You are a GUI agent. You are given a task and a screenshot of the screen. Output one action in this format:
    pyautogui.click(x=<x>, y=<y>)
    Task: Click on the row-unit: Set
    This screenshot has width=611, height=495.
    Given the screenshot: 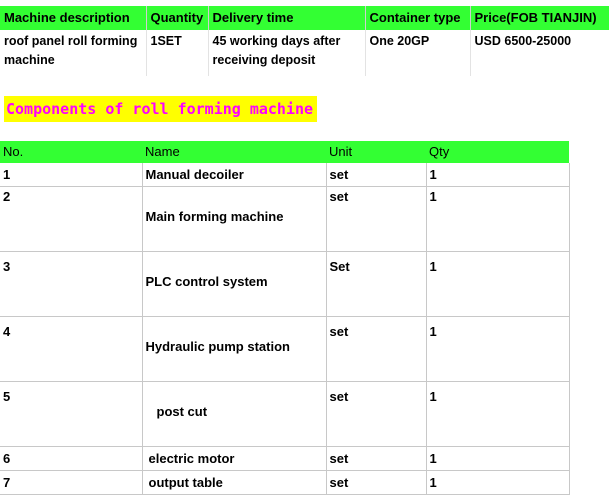 What is the action you would take?
    pyautogui.click(x=376, y=284)
    